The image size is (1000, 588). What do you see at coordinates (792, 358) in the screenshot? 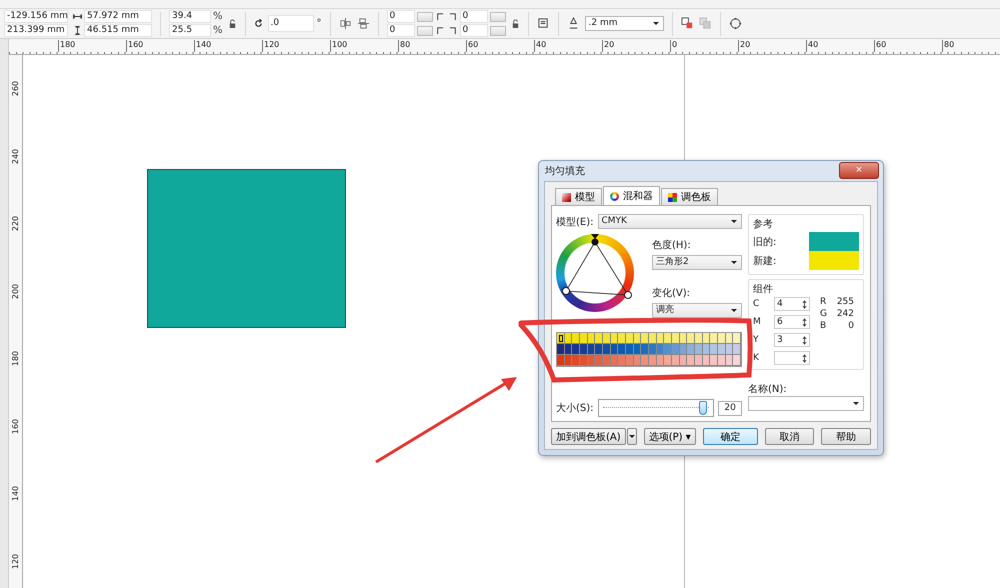
I see `channel-field` at bounding box center [792, 358].